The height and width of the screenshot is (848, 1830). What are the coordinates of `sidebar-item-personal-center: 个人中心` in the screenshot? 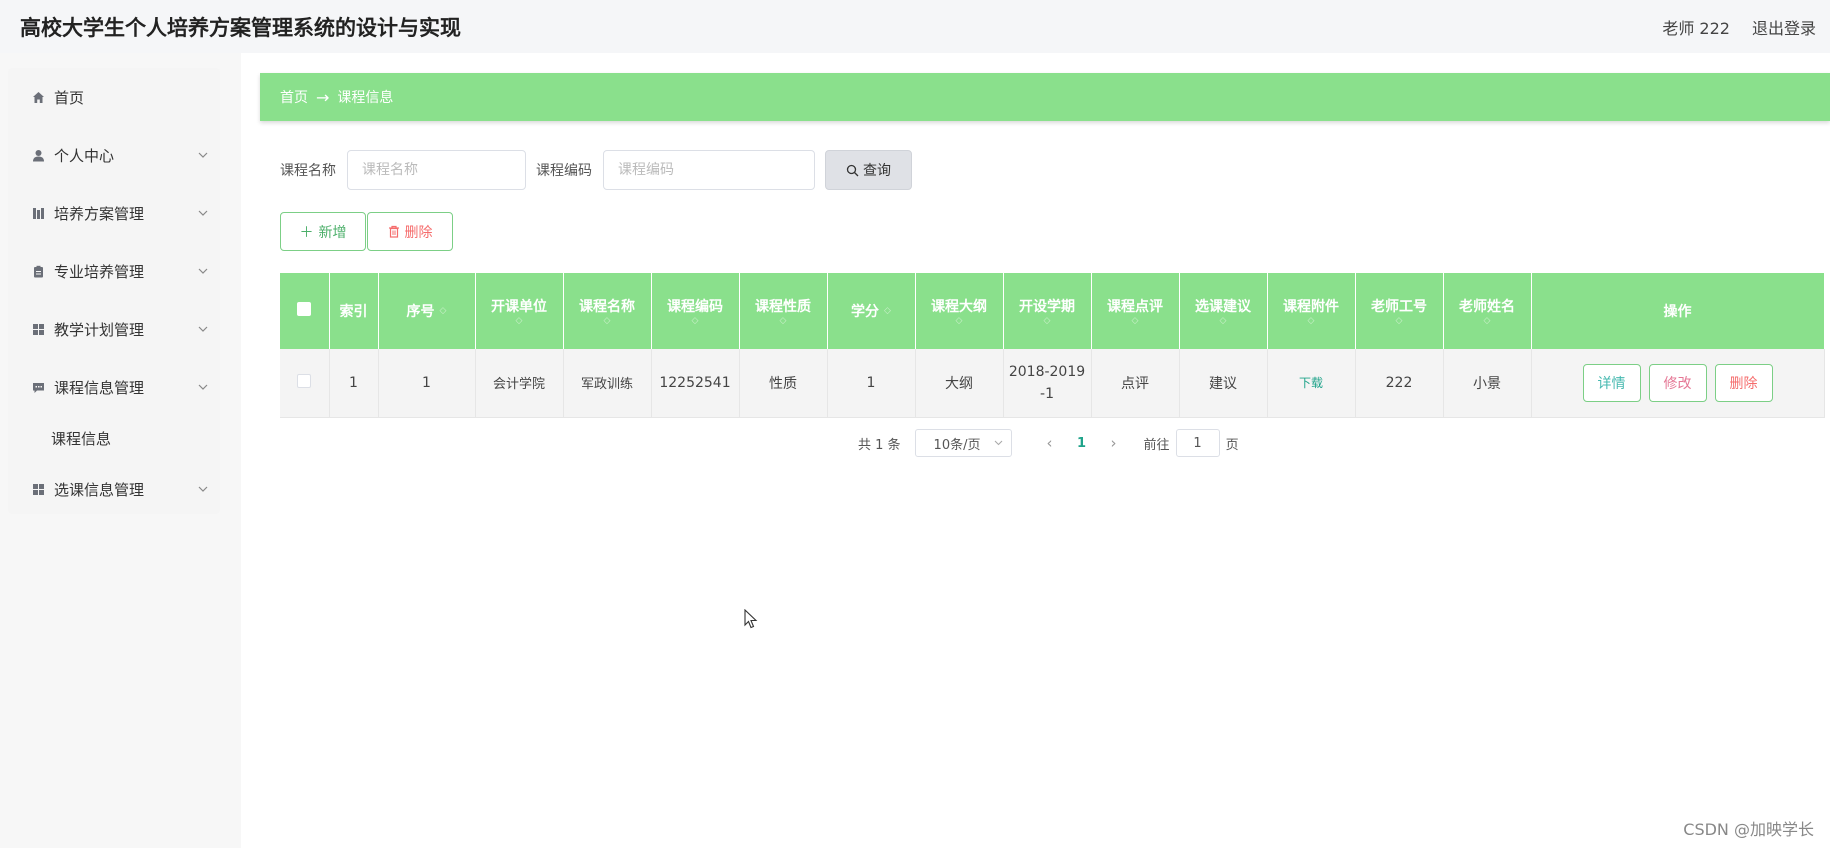 It's located at (114, 155).